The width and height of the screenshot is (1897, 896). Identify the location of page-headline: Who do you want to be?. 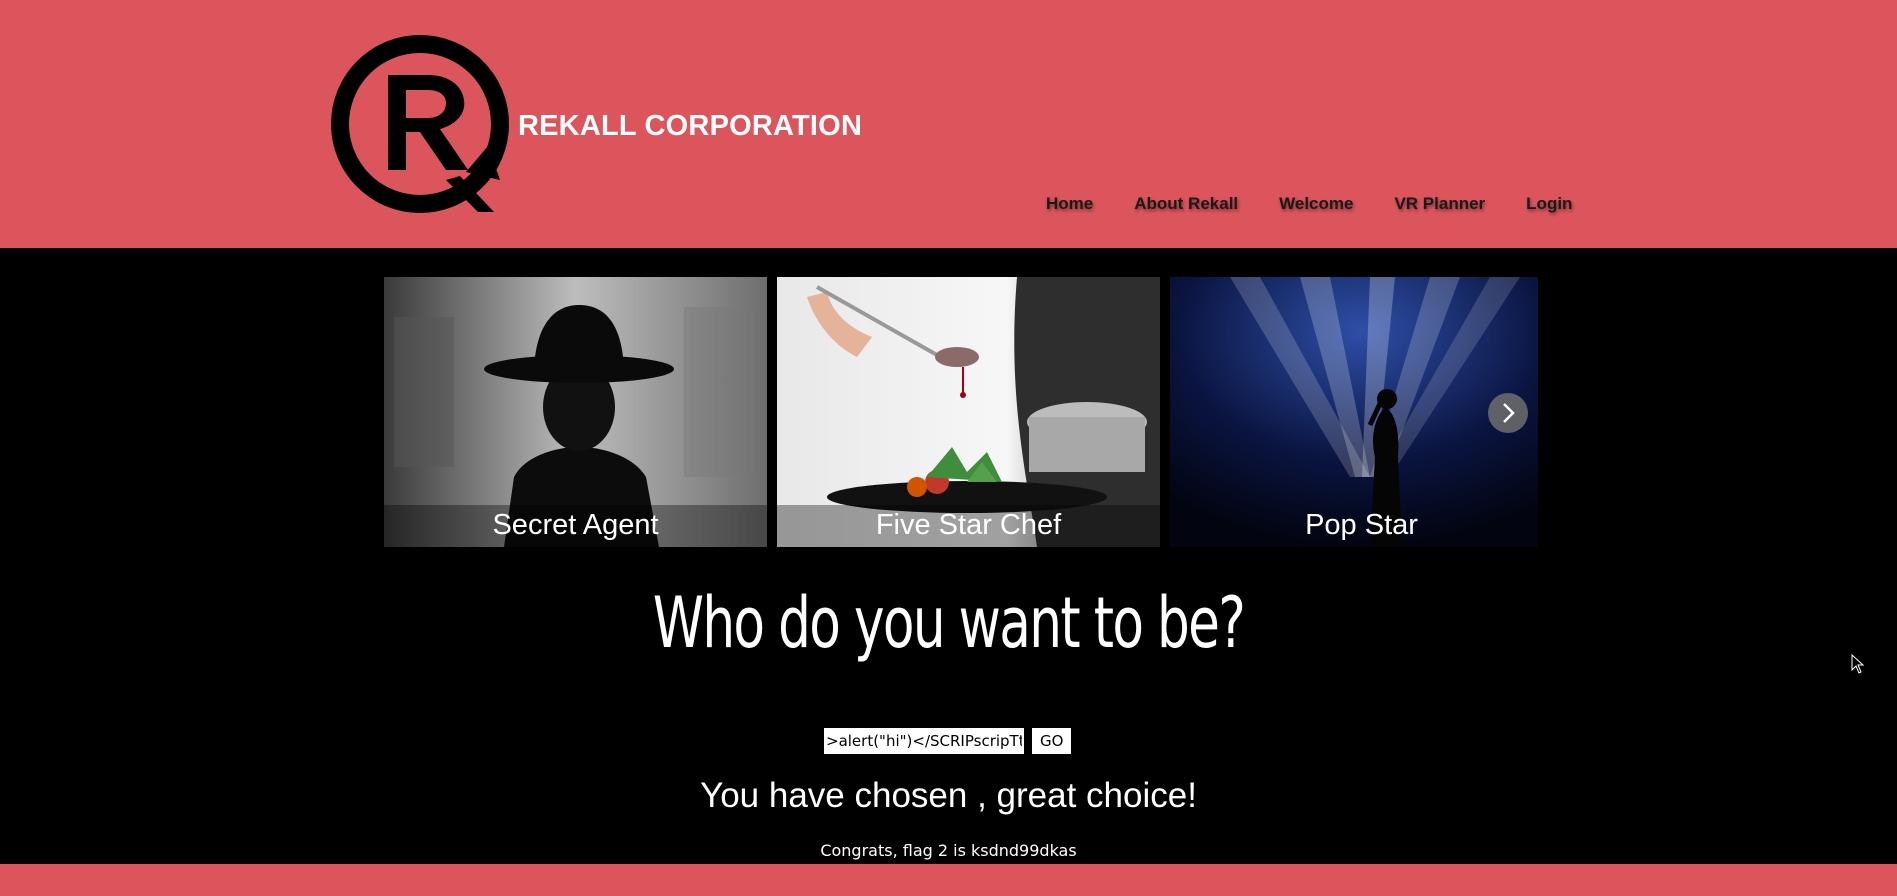
(949, 623).